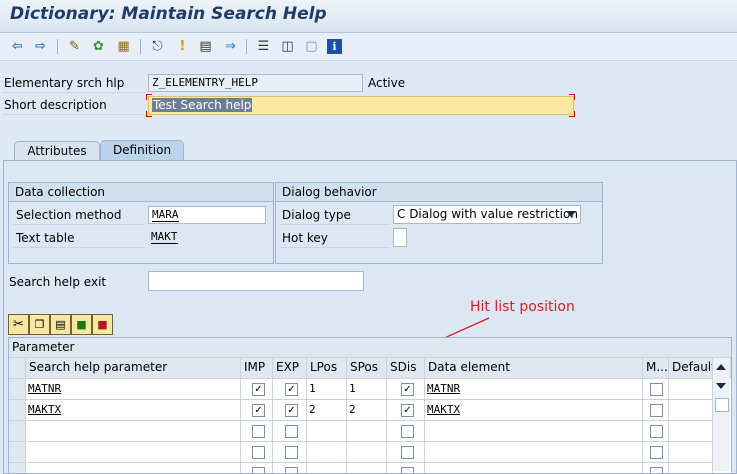 This screenshot has height=474, width=737. I want to click on tab-definition: Definition, so click(142, 150).